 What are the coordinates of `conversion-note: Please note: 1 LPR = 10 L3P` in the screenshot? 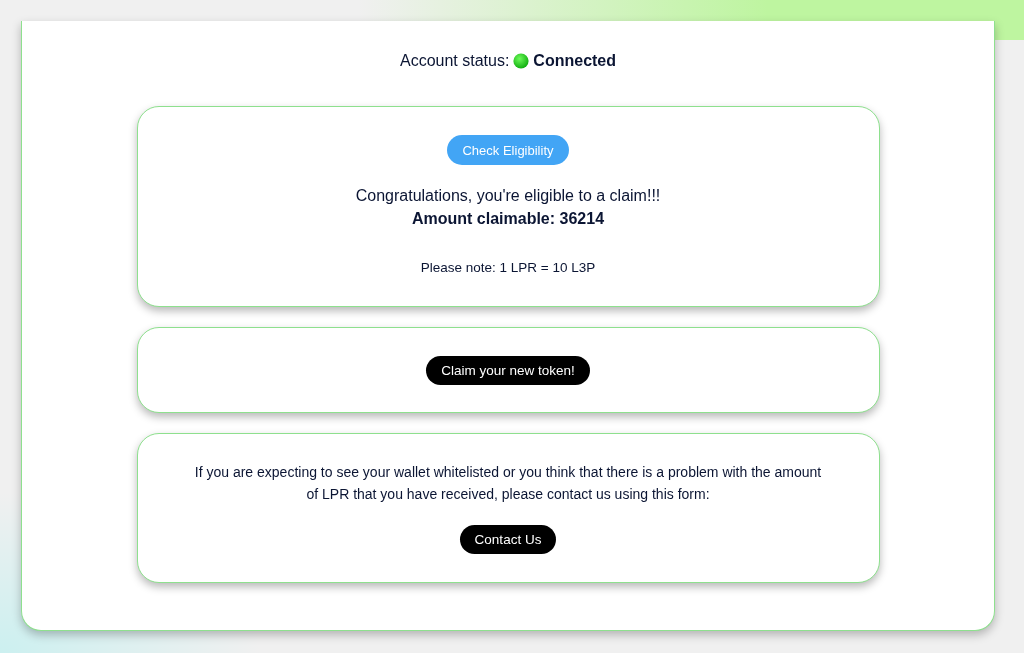 It's located at (508, 268).